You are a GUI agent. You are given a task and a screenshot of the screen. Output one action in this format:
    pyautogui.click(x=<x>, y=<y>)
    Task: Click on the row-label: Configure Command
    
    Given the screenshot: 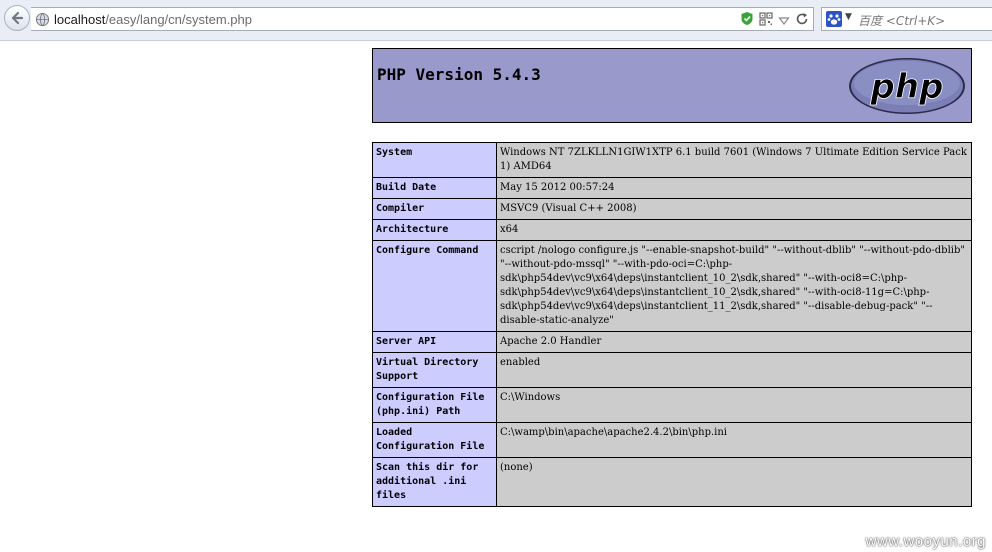 What is the action you would take?
    pyautogui.click(x=434, y=286)
    